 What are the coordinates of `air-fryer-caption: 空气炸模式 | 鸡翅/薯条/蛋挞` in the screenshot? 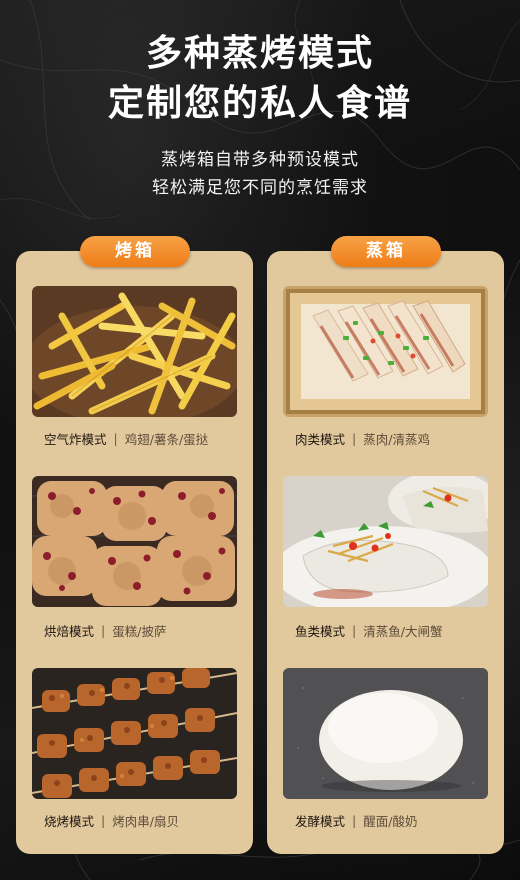 It's located at (151, 438).